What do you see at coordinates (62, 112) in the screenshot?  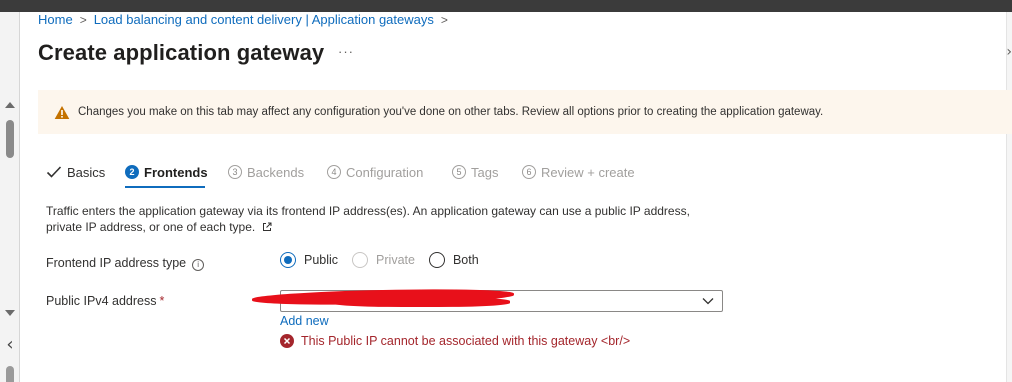 I see `warning-icon` at bounding box center [62, 112].